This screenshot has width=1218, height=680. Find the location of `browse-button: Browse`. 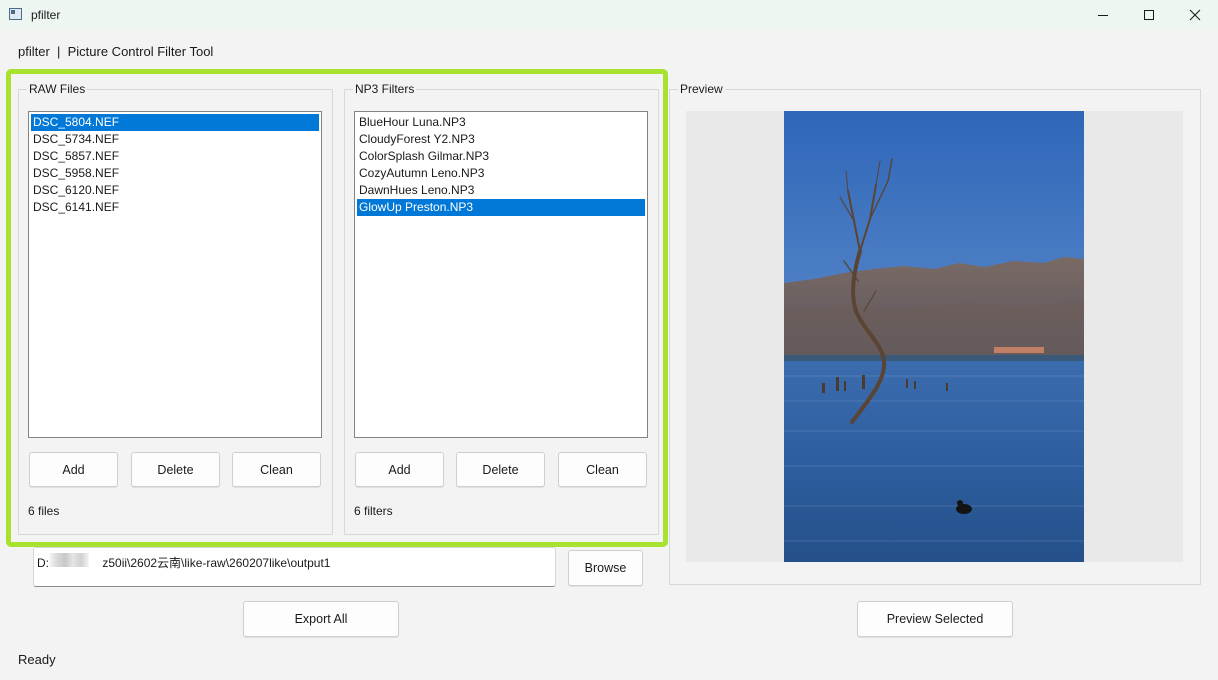

browse-button: Browse is located at coordinates (605, 568).